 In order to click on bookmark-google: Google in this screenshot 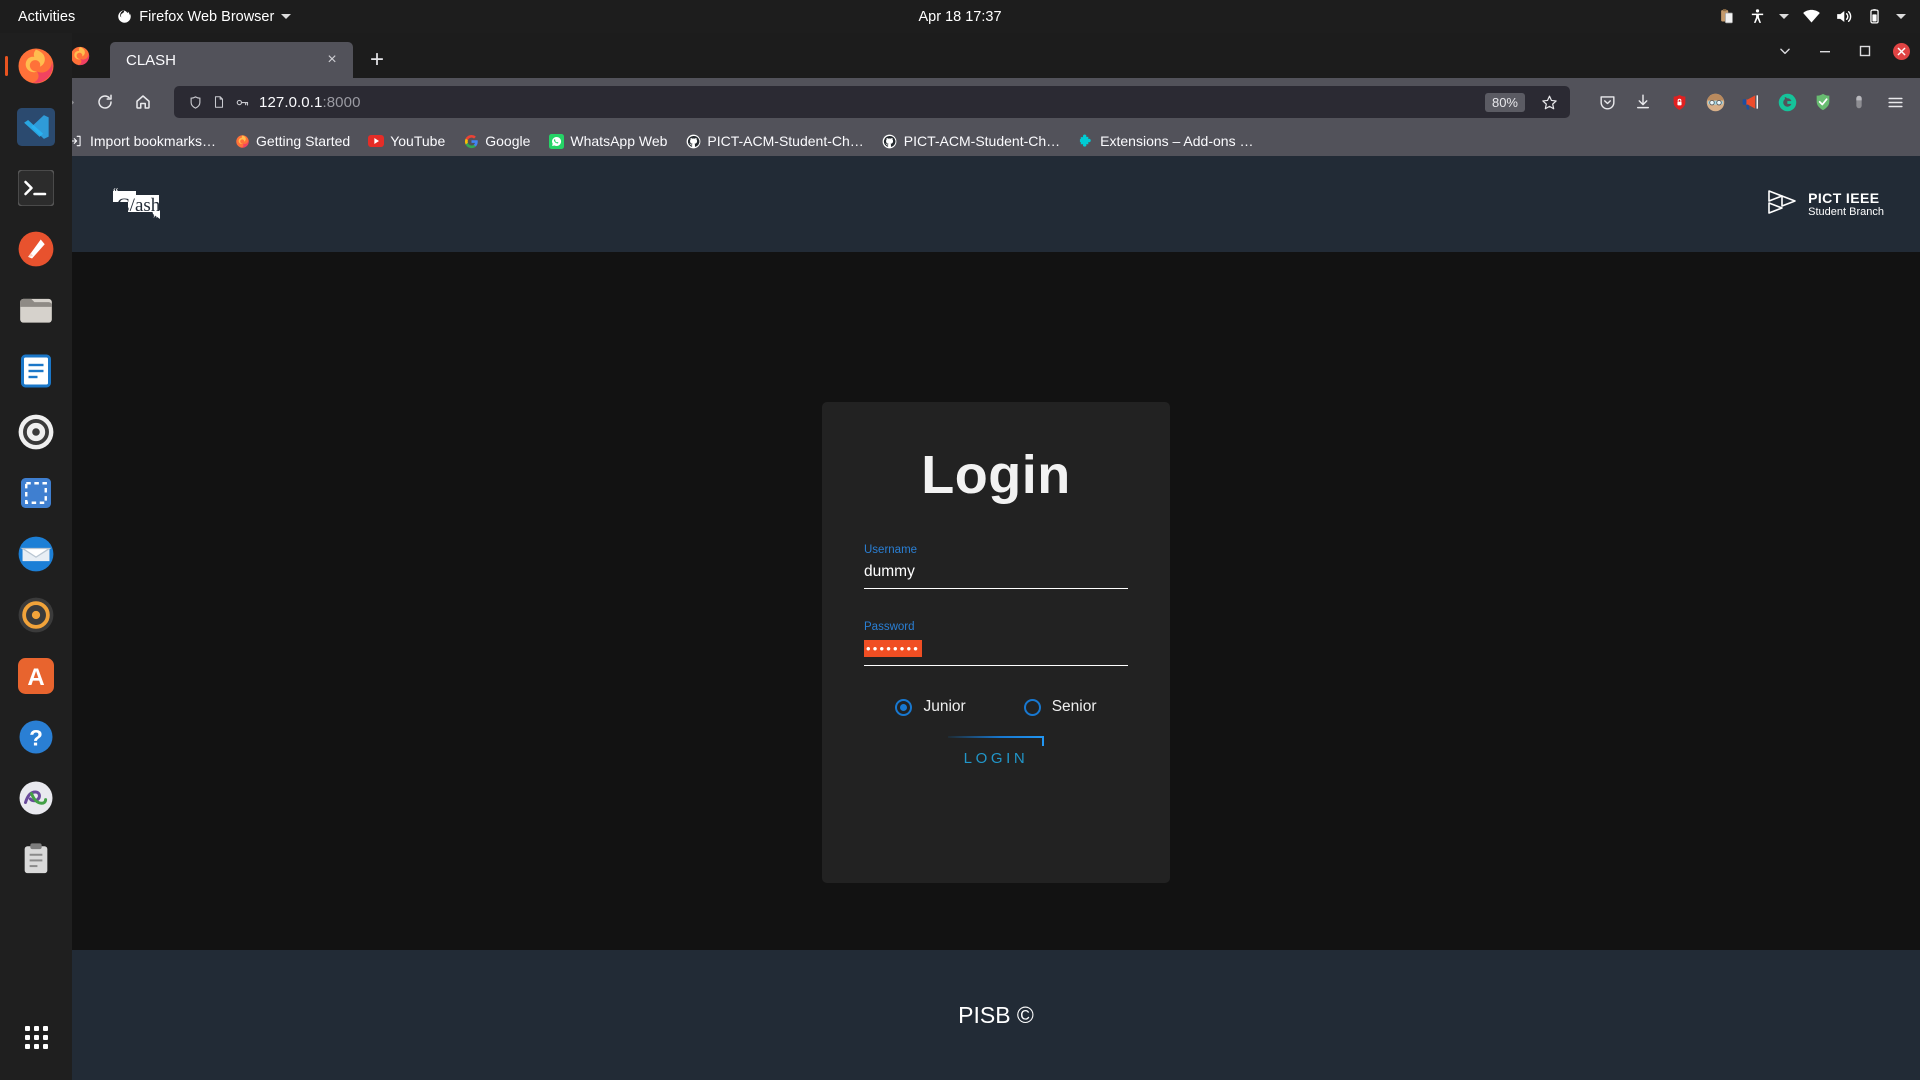, I will do `click(496, 141)`.